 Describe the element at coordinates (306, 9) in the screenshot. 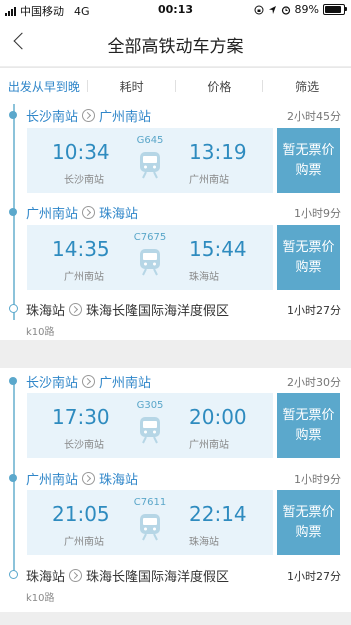

I see `battery-percent: 89%` at that location.